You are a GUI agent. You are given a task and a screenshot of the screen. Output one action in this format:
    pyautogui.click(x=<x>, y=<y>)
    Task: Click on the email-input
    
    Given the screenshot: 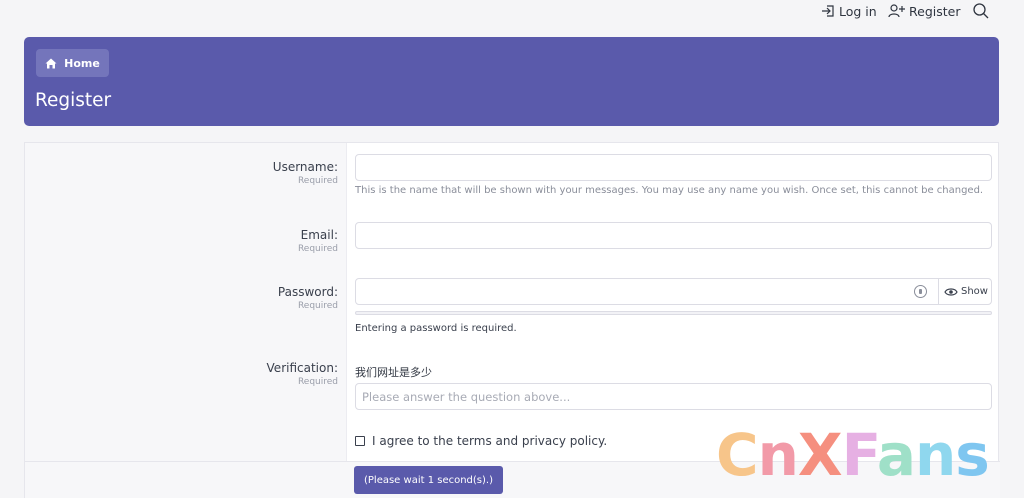 What is the action you would take?
    pyautogui.click(x=673, y=235)
    